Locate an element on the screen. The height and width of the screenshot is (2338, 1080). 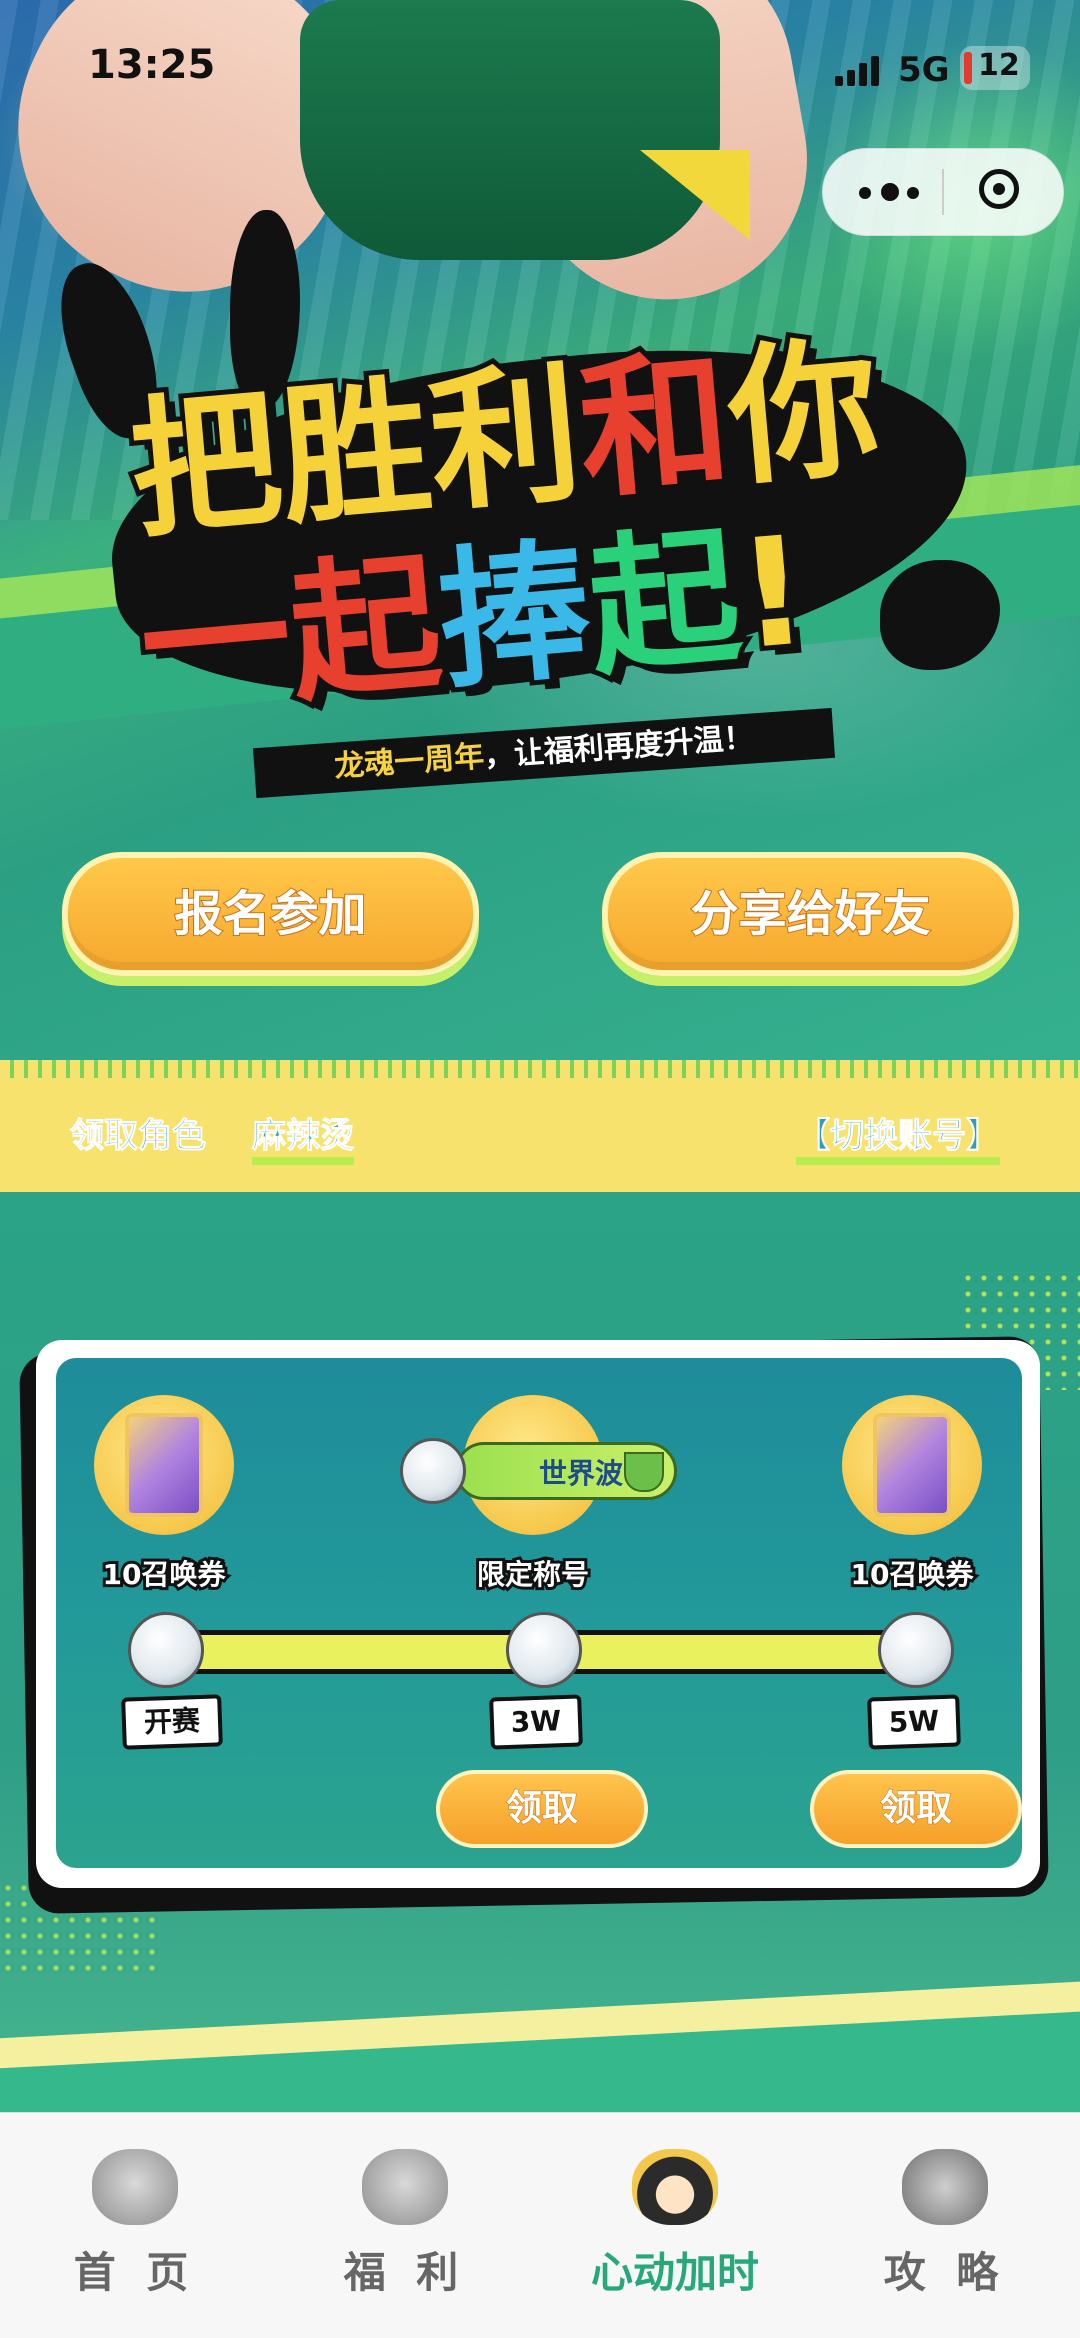
role-name: 麻辣烫 is located at coordinates (303, 1136).